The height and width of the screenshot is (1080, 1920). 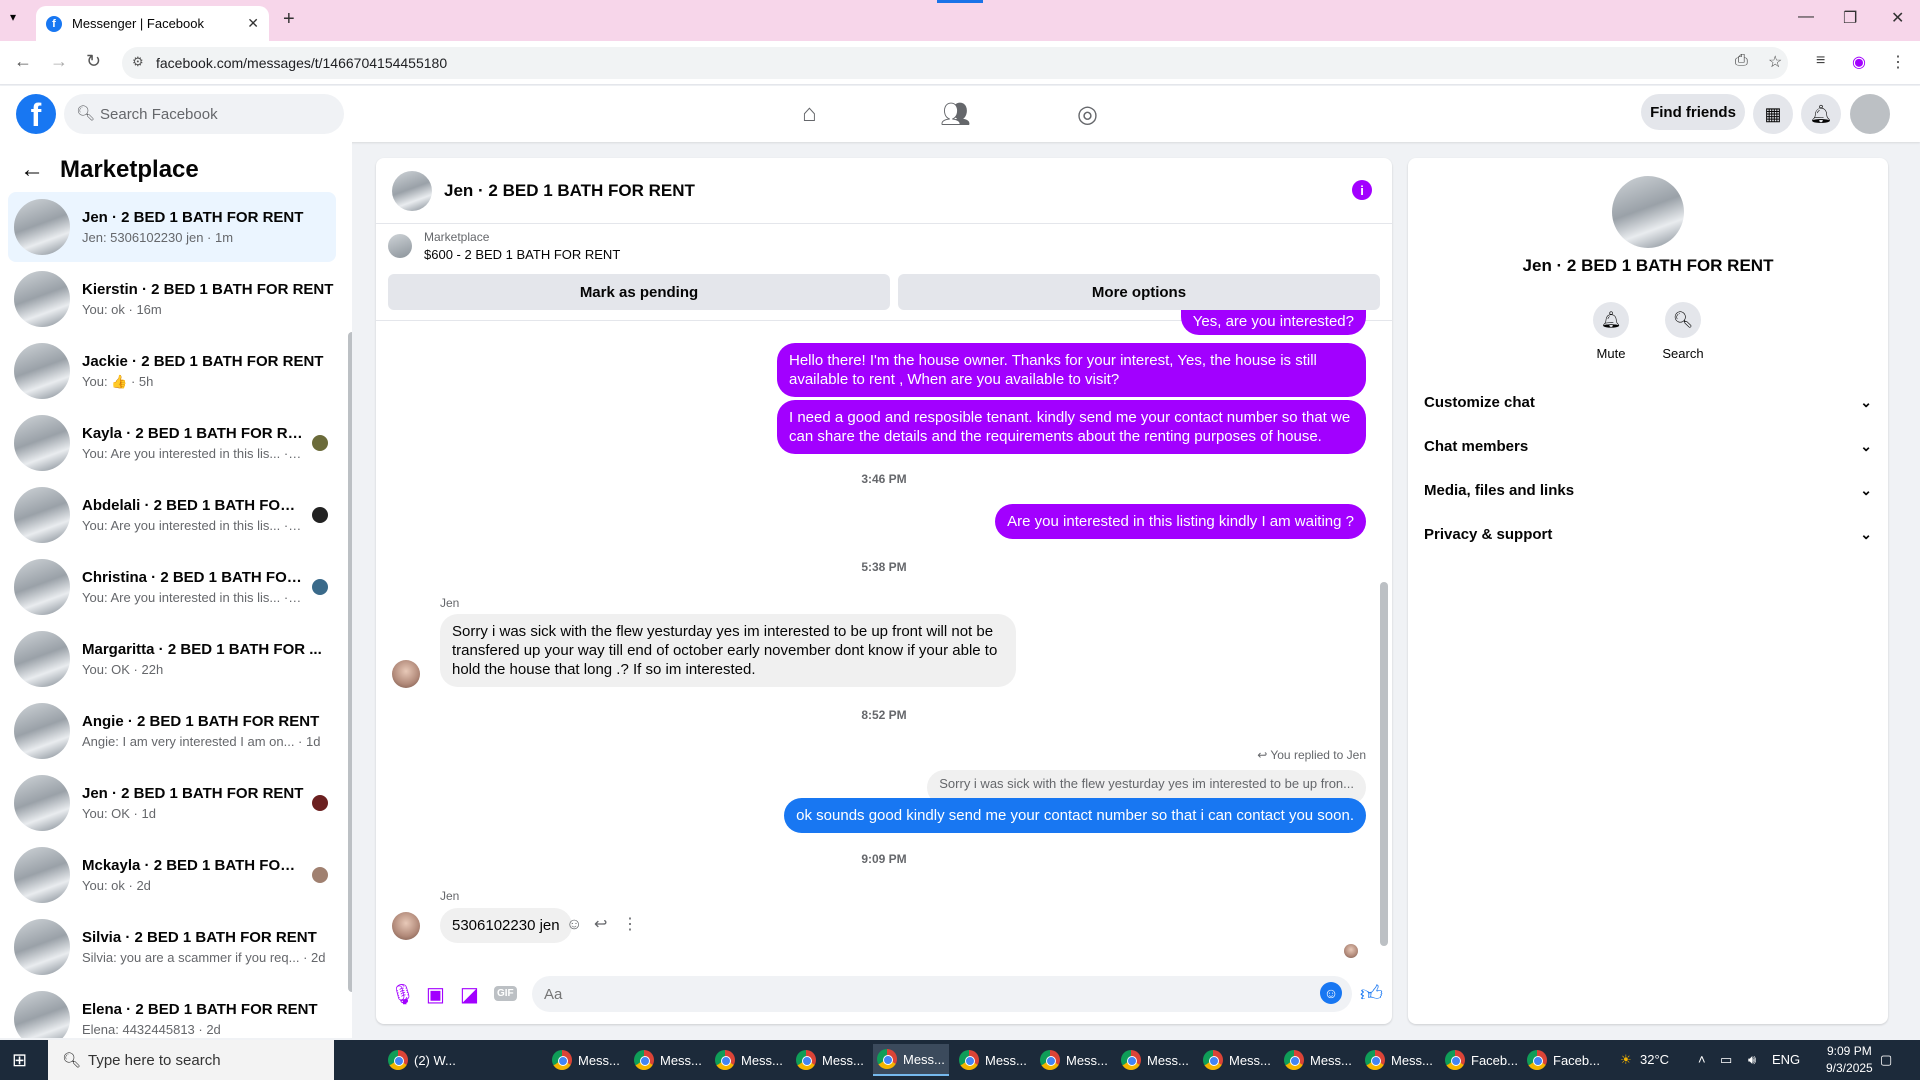 I want to click on site-info-icon: ⚙, so click(x=138, y=62).